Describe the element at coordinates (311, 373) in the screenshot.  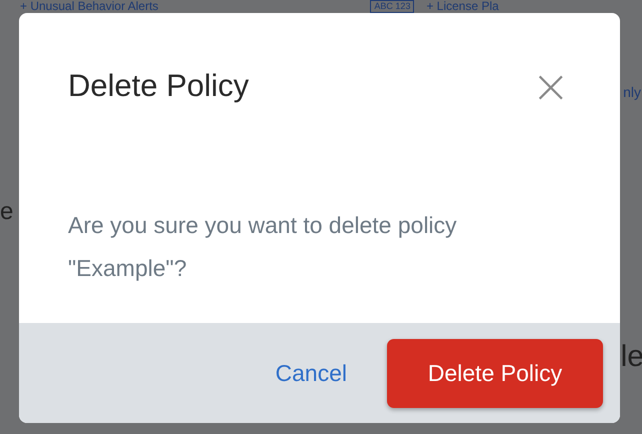
I see `cancel-button: Cancel` at that location.